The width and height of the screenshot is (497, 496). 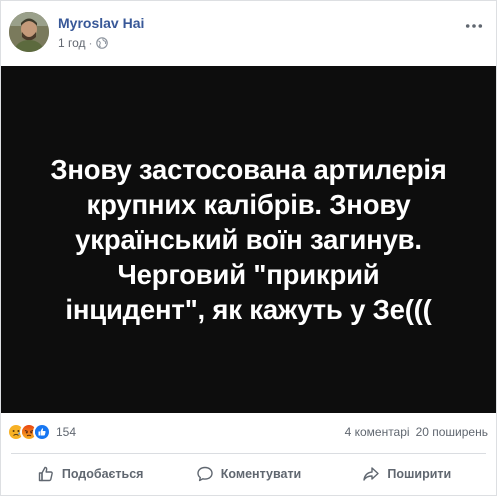 What do you see at coordinates (247, 432) in the screenshot?
I see `reactions-bar: 154 4 коментарі 20 поширень` at bounding box center [247, 432].